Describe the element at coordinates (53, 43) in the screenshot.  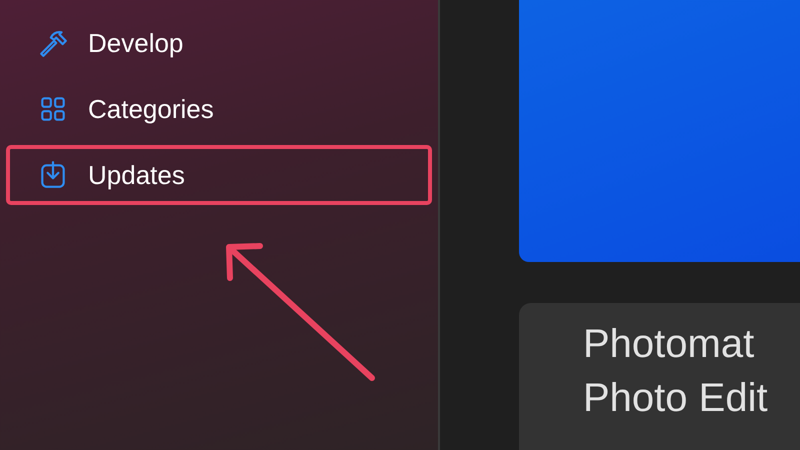
I see `hammer-icon` at that location.